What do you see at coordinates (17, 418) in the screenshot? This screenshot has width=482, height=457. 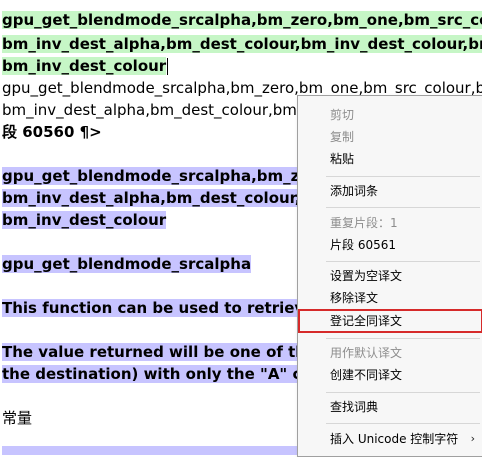 I see `source-line: 常量` at bounding box center [17, 418].